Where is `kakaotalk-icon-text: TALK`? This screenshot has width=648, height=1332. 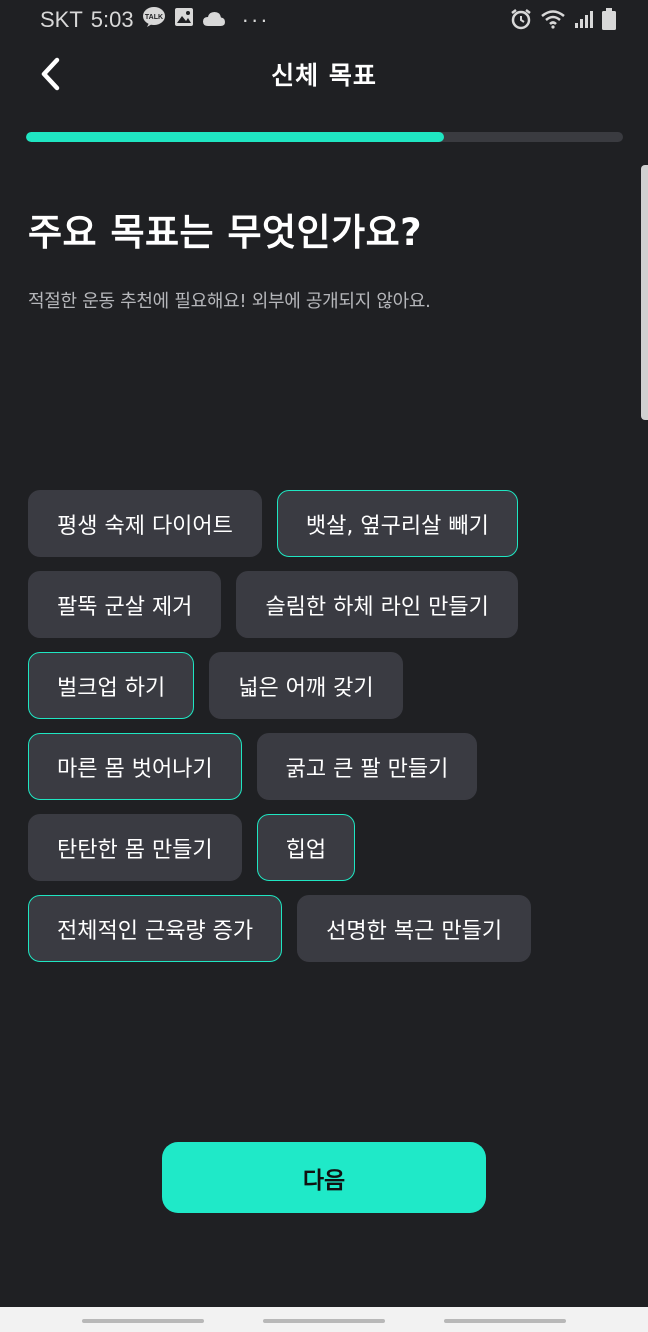 kakaotalk-icon-text: TALK is located at coordinates (154, 17).